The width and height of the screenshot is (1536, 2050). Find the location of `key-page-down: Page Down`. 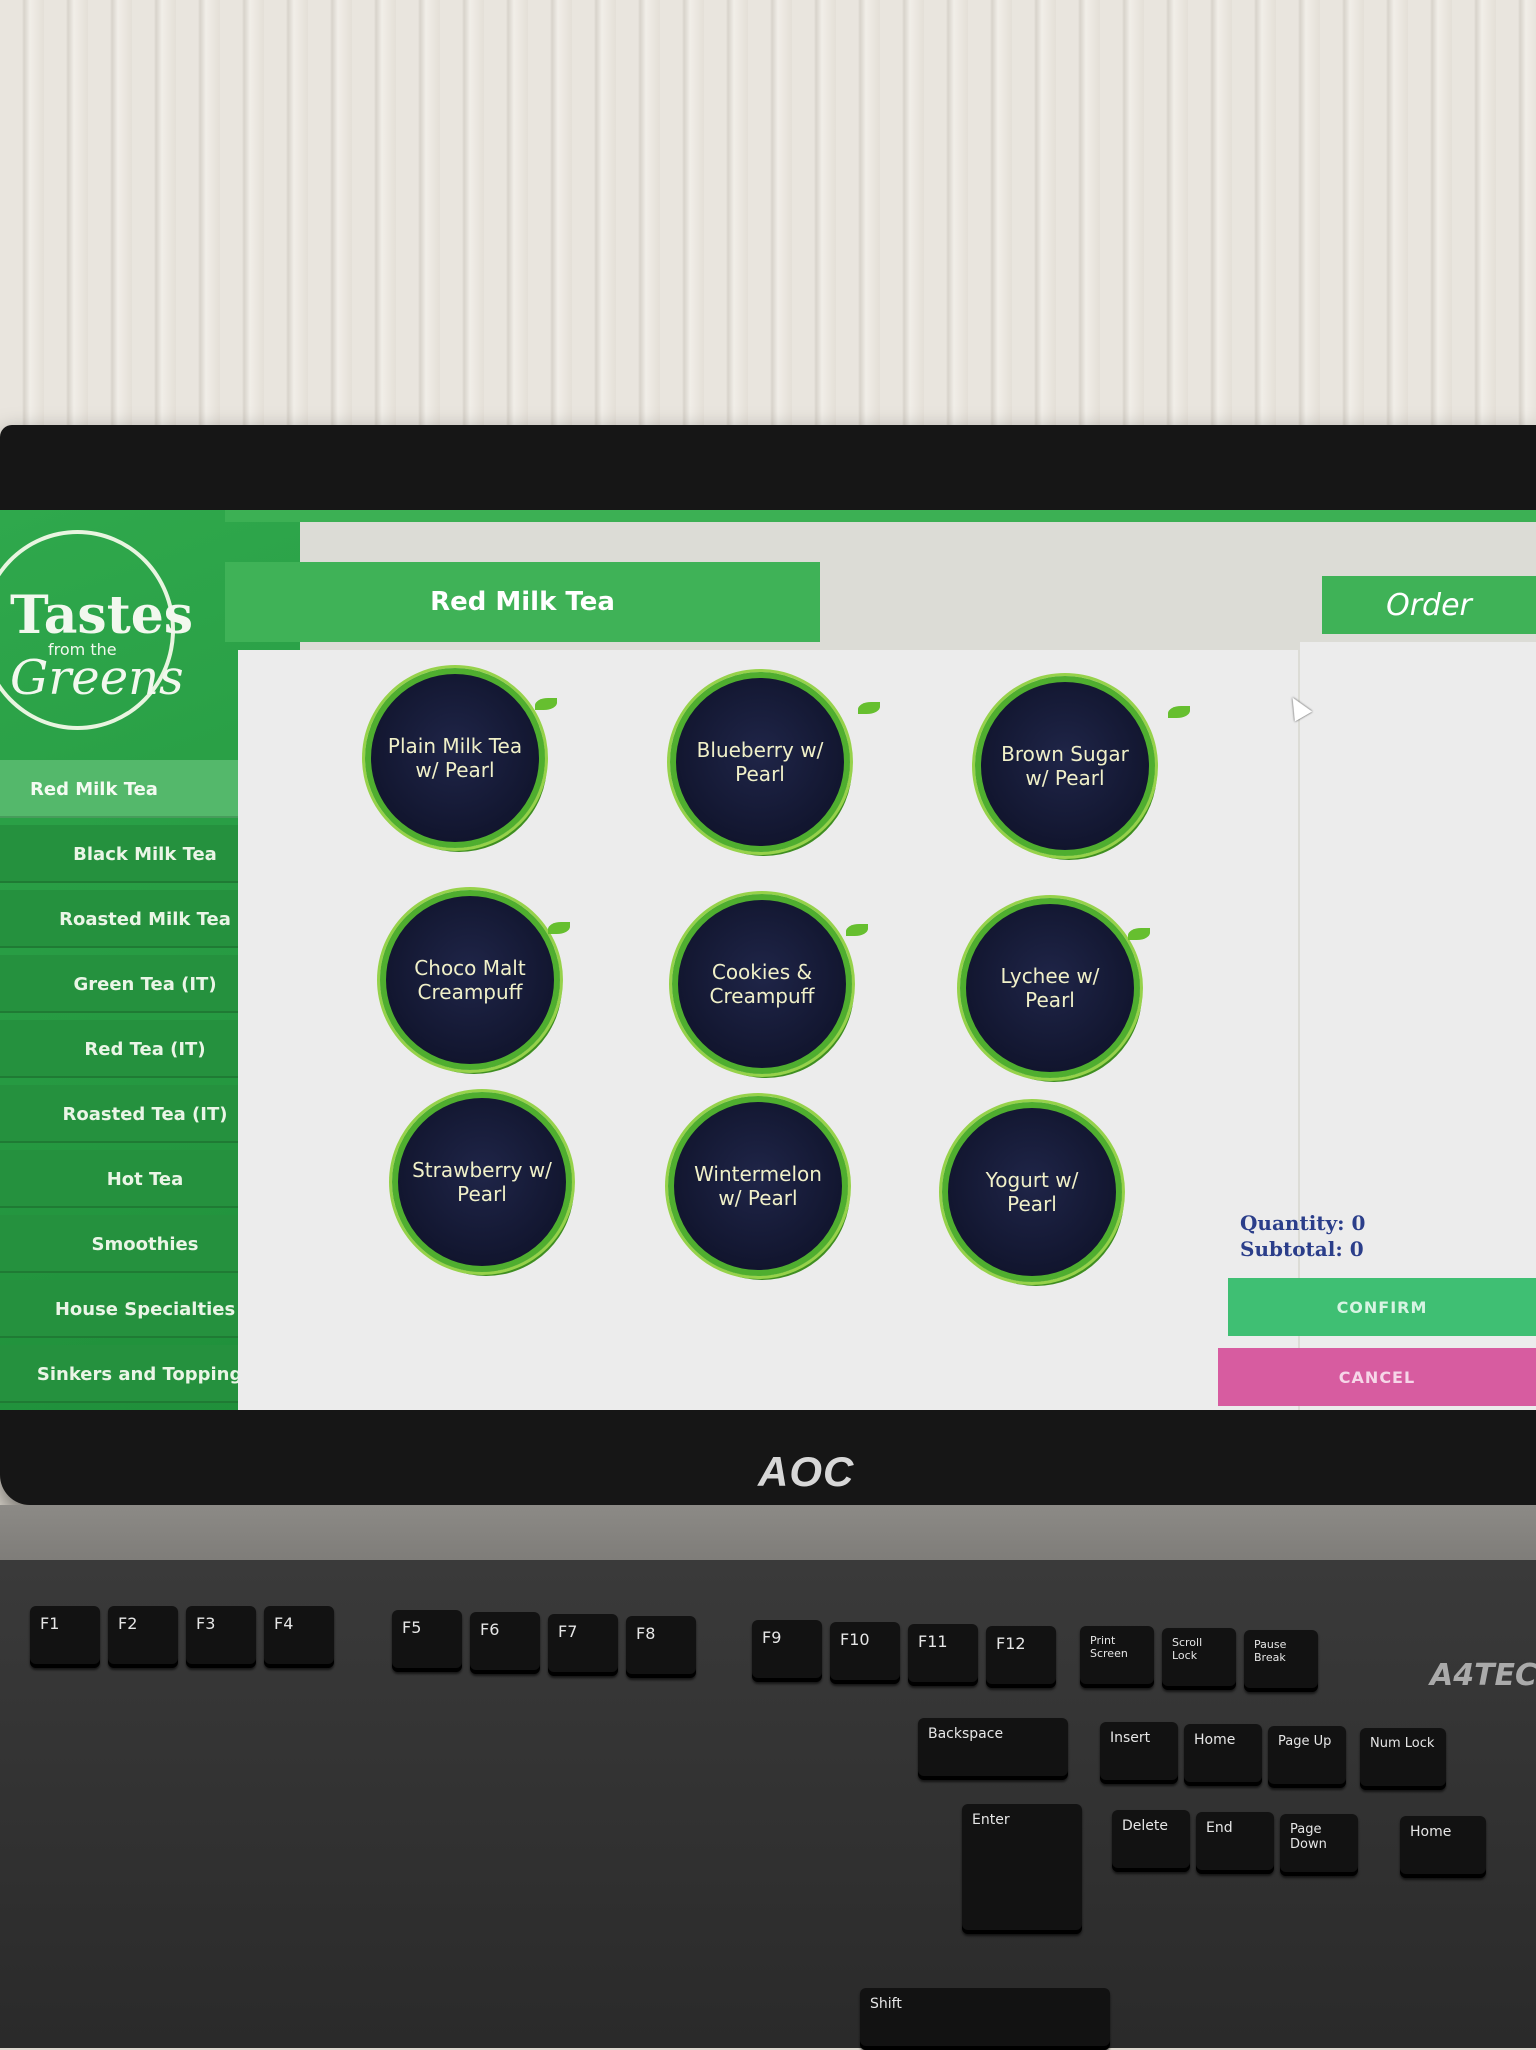

key-page-down: Page Down is located at coordinates (1319, 1845).